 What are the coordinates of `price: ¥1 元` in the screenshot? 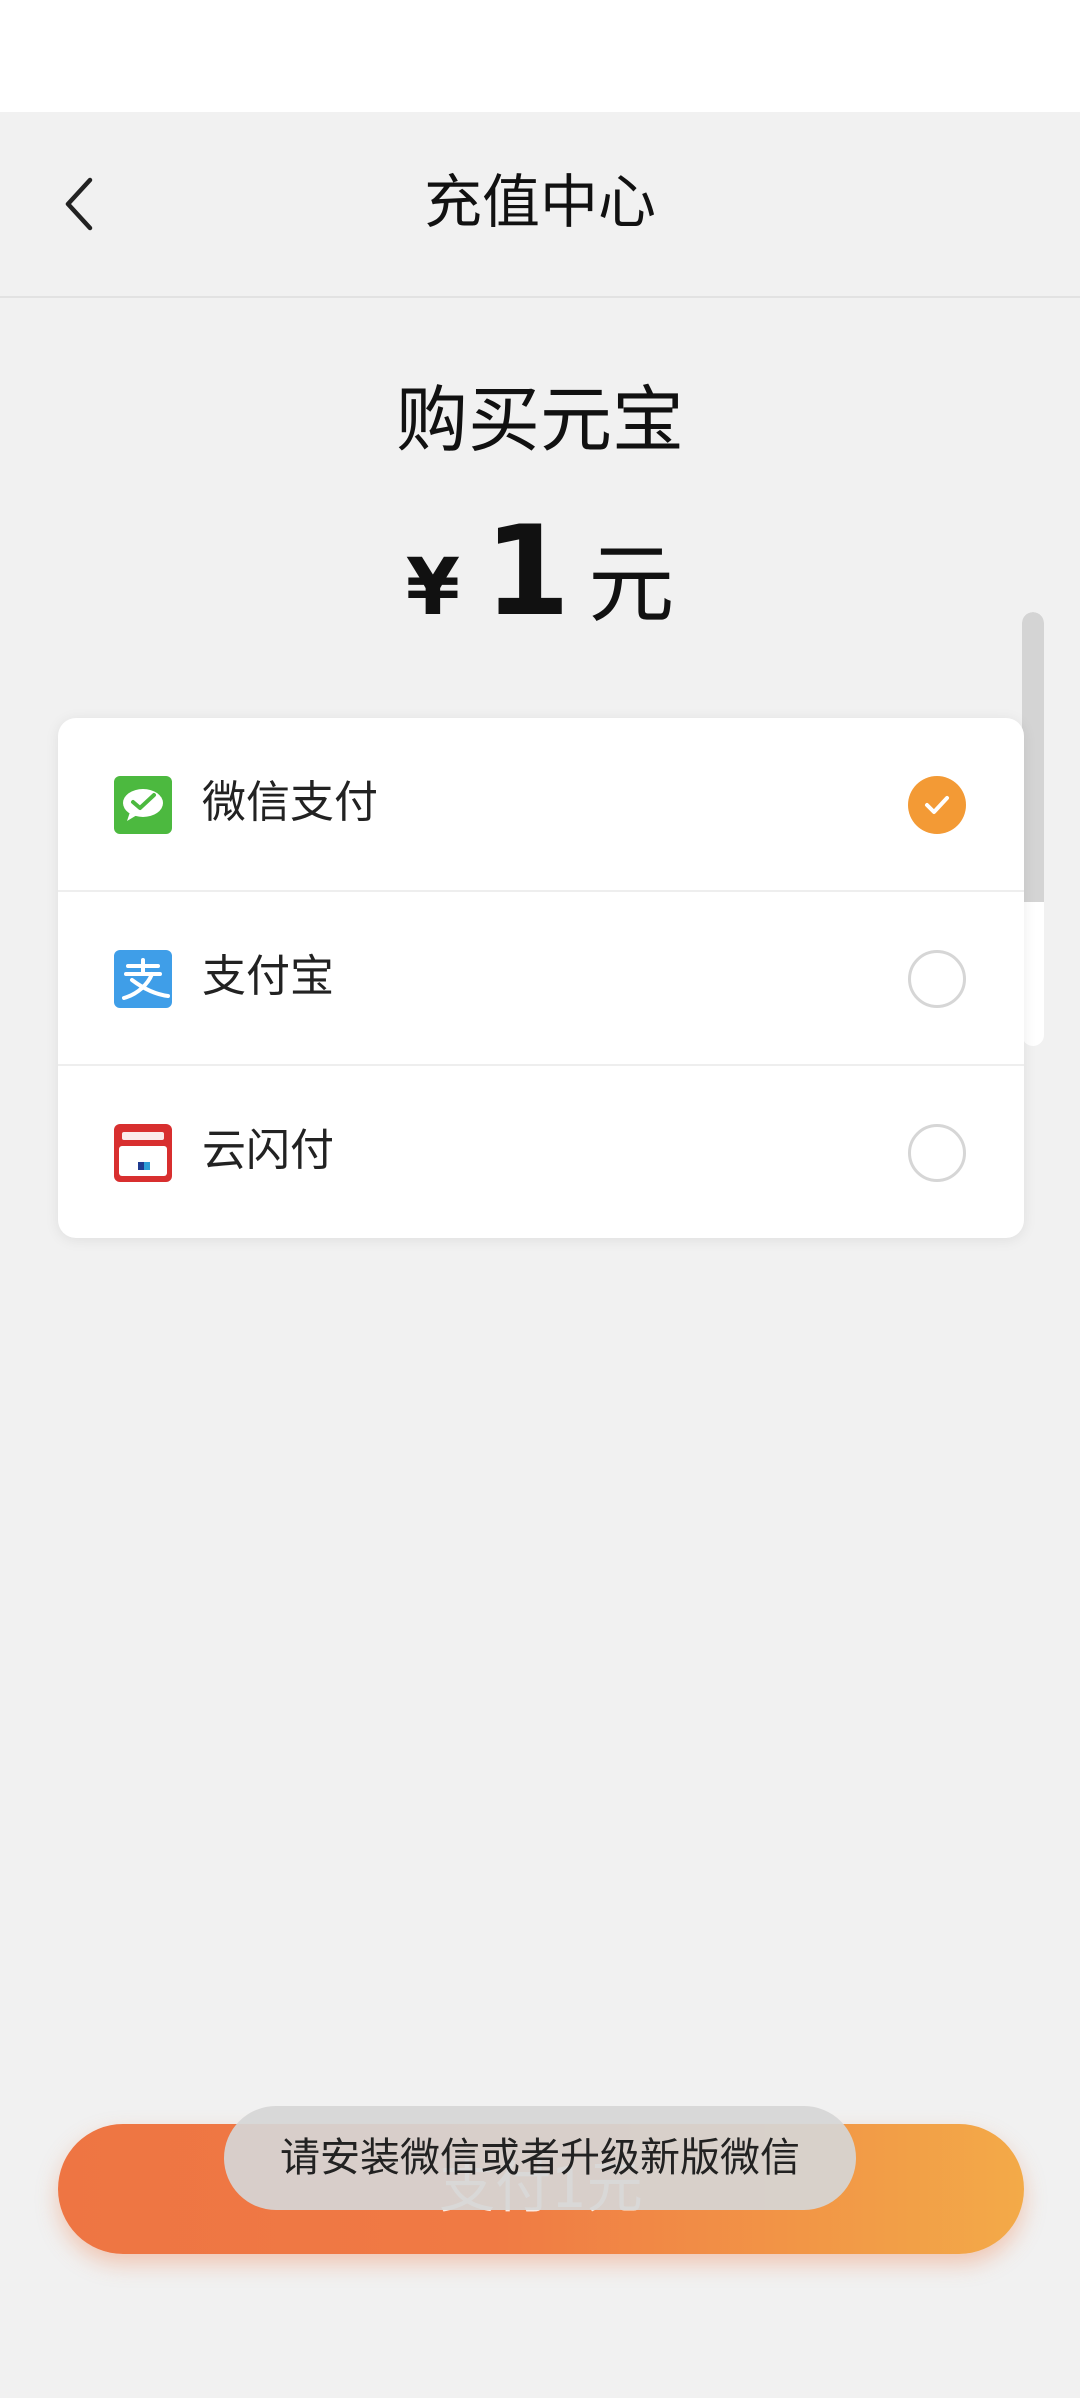 It's located at (540, 572).